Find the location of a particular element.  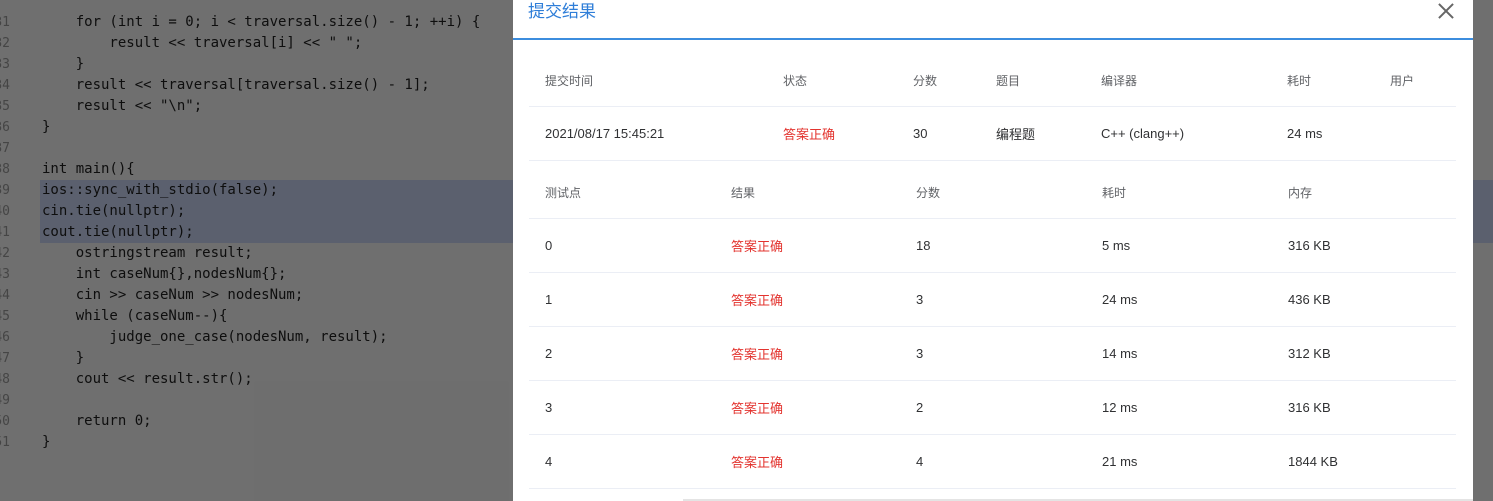

testcase-time: 12 ms is located at coordinates (1120, 407).